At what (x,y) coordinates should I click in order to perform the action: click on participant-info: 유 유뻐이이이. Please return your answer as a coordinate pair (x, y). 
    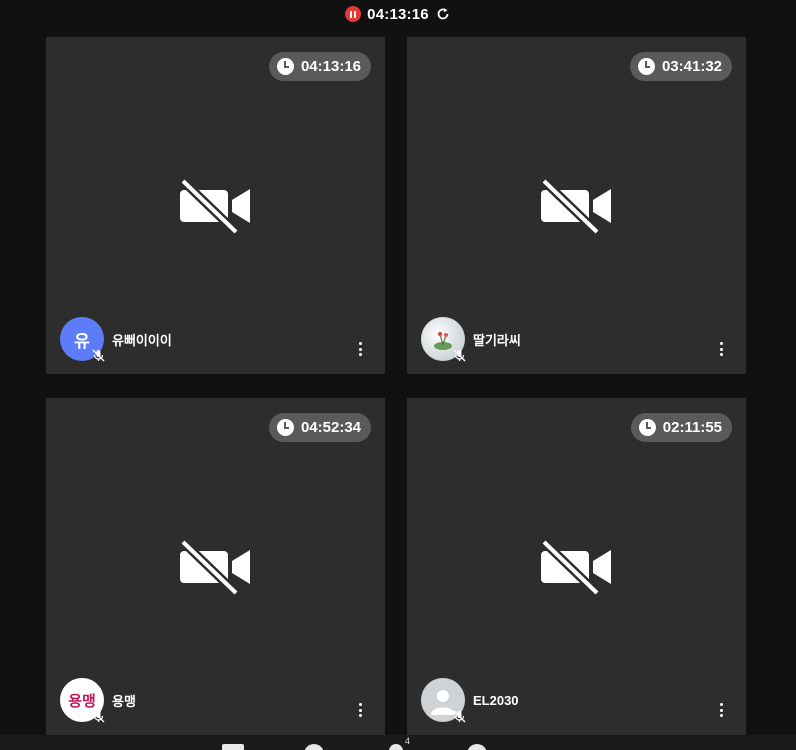
    Looking at the image, I should click on (116, 339).